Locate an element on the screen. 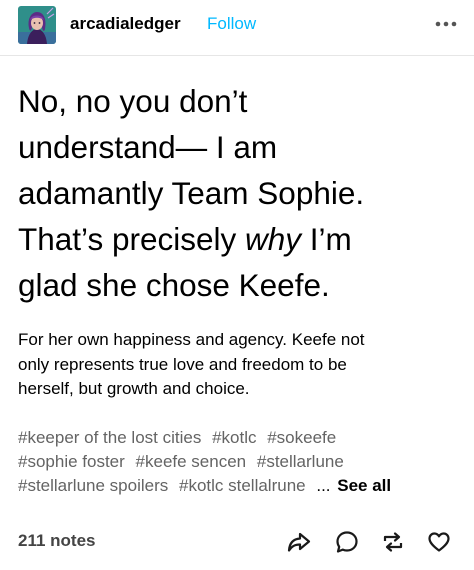 Image resolution: width=474 pixels, height=570 pixels. post-header: arcadialedger Follow is located at coordinates (237, 28).